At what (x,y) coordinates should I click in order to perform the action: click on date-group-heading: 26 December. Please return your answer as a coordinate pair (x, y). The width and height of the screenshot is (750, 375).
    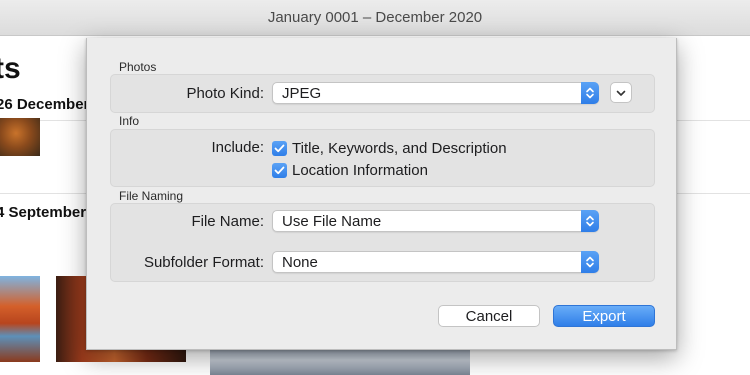
    Looking at the image, I should click on (45, 104).